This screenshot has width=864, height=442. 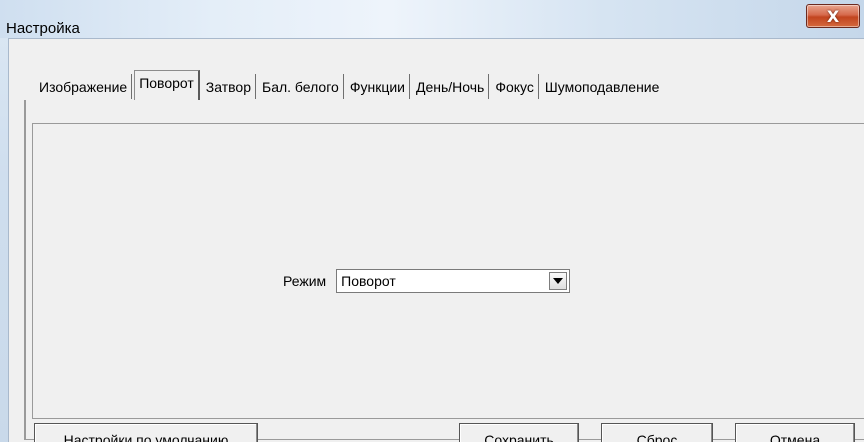 I want to click on reset-button: Сброс, so click(x=657, y=432).